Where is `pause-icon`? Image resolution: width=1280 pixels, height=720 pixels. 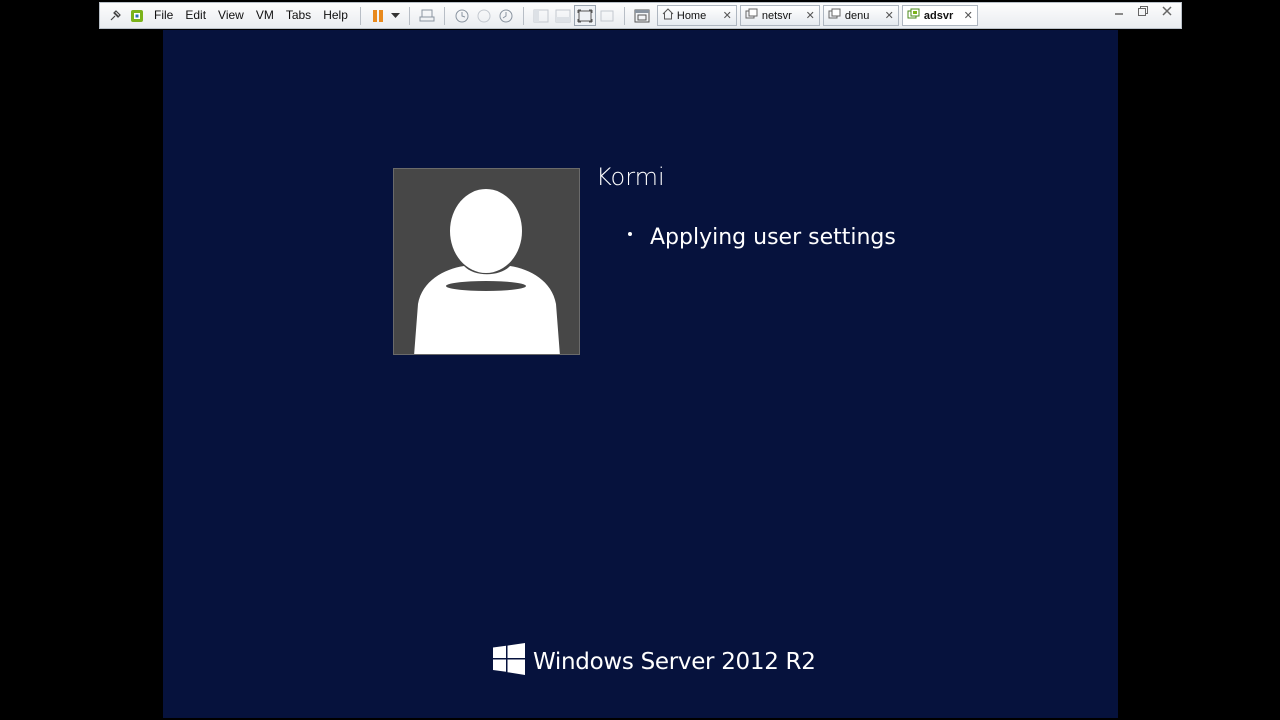
pause-icon is located at coordinates (378, 15).